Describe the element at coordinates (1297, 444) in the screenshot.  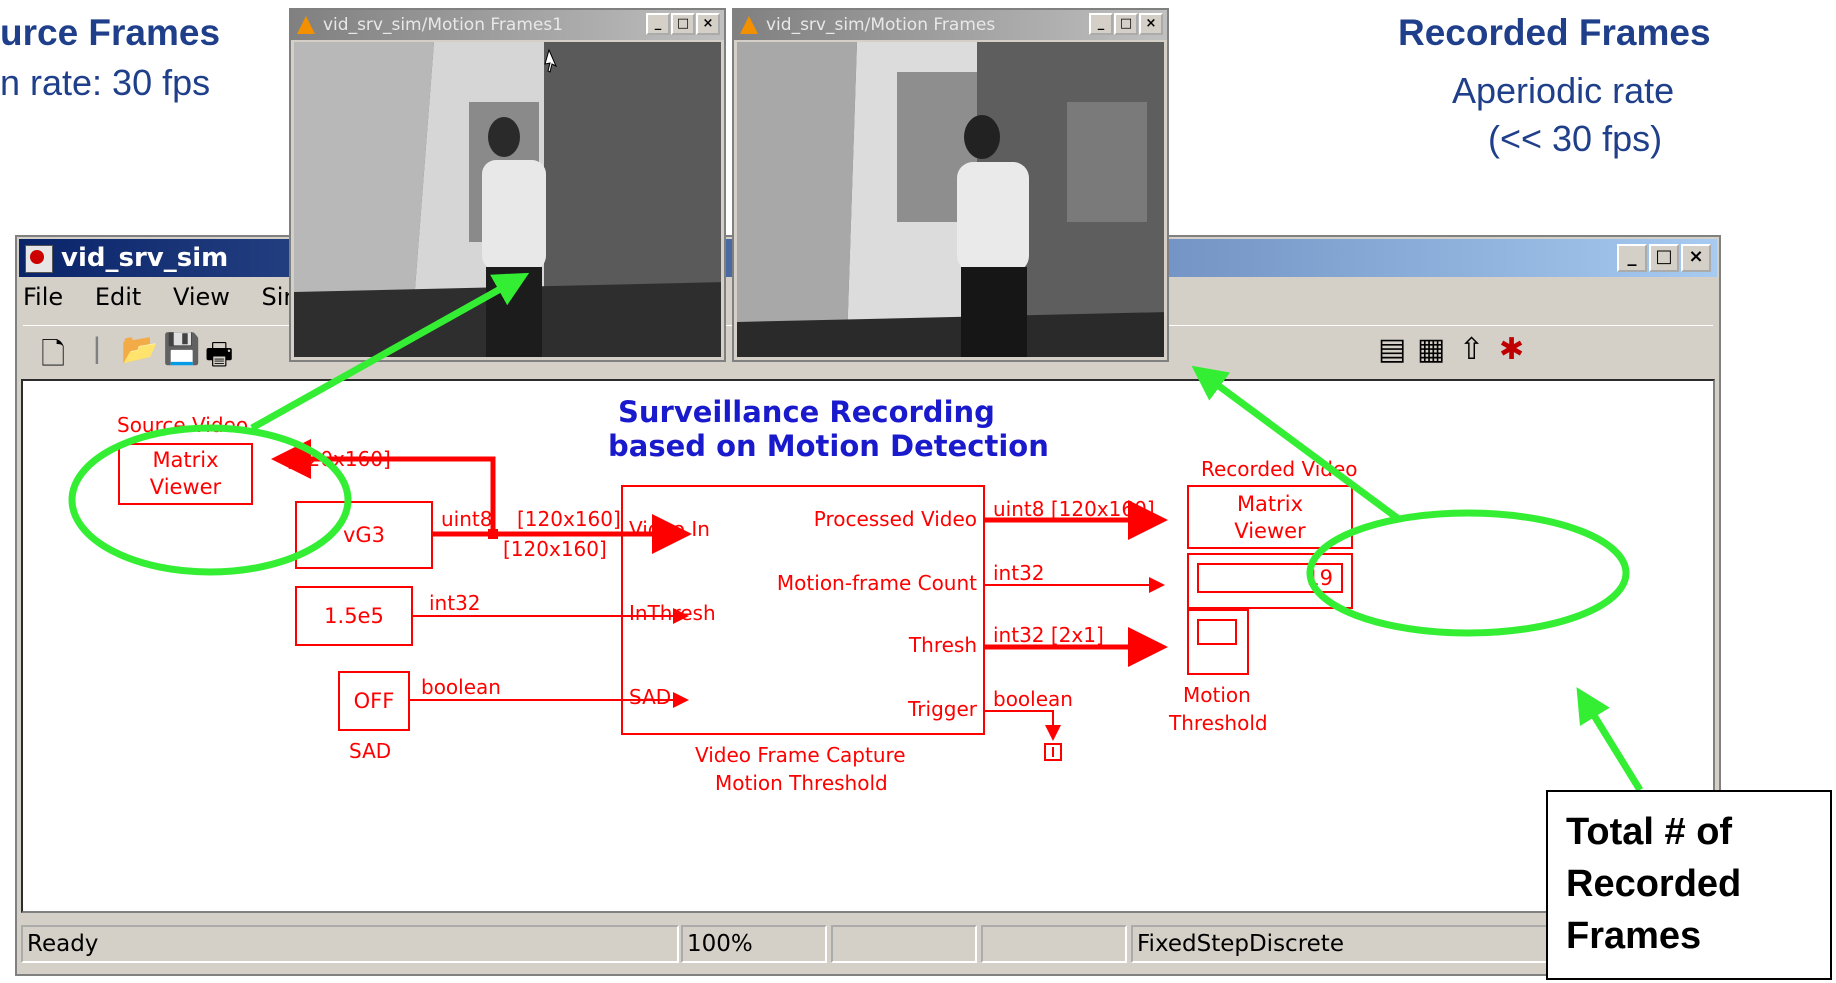
I see `recorded-arrow` at that location.